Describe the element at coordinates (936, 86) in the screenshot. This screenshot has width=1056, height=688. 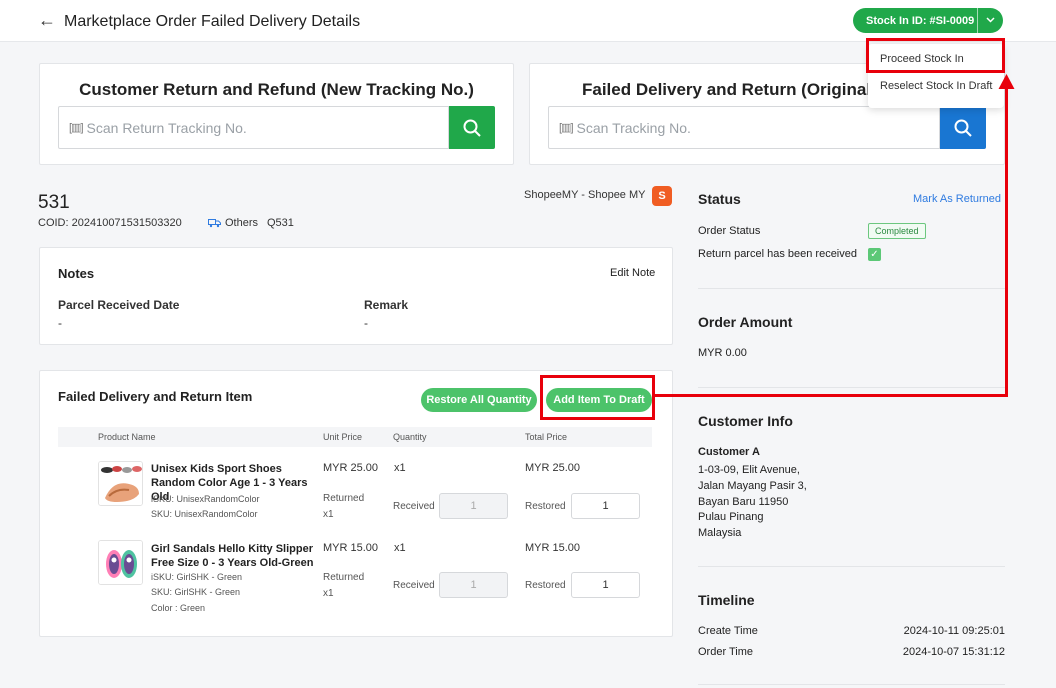
I see `reselect-stock-in-draft-option: Reselect Stock In Draft` at that location.